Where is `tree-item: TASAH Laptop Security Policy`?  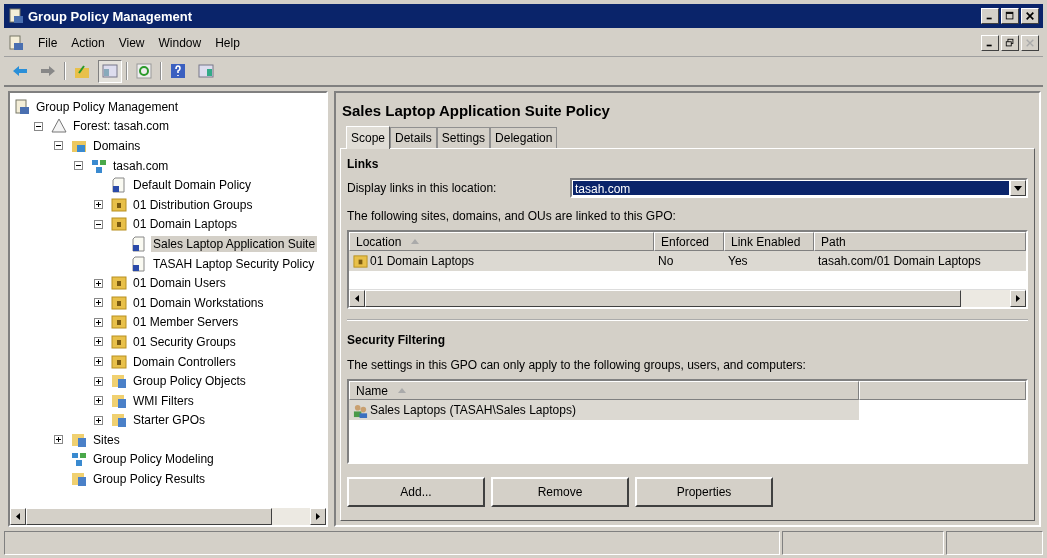 tree-item: TASAH Laptop Security Policy is located at coordinates (234, 263).